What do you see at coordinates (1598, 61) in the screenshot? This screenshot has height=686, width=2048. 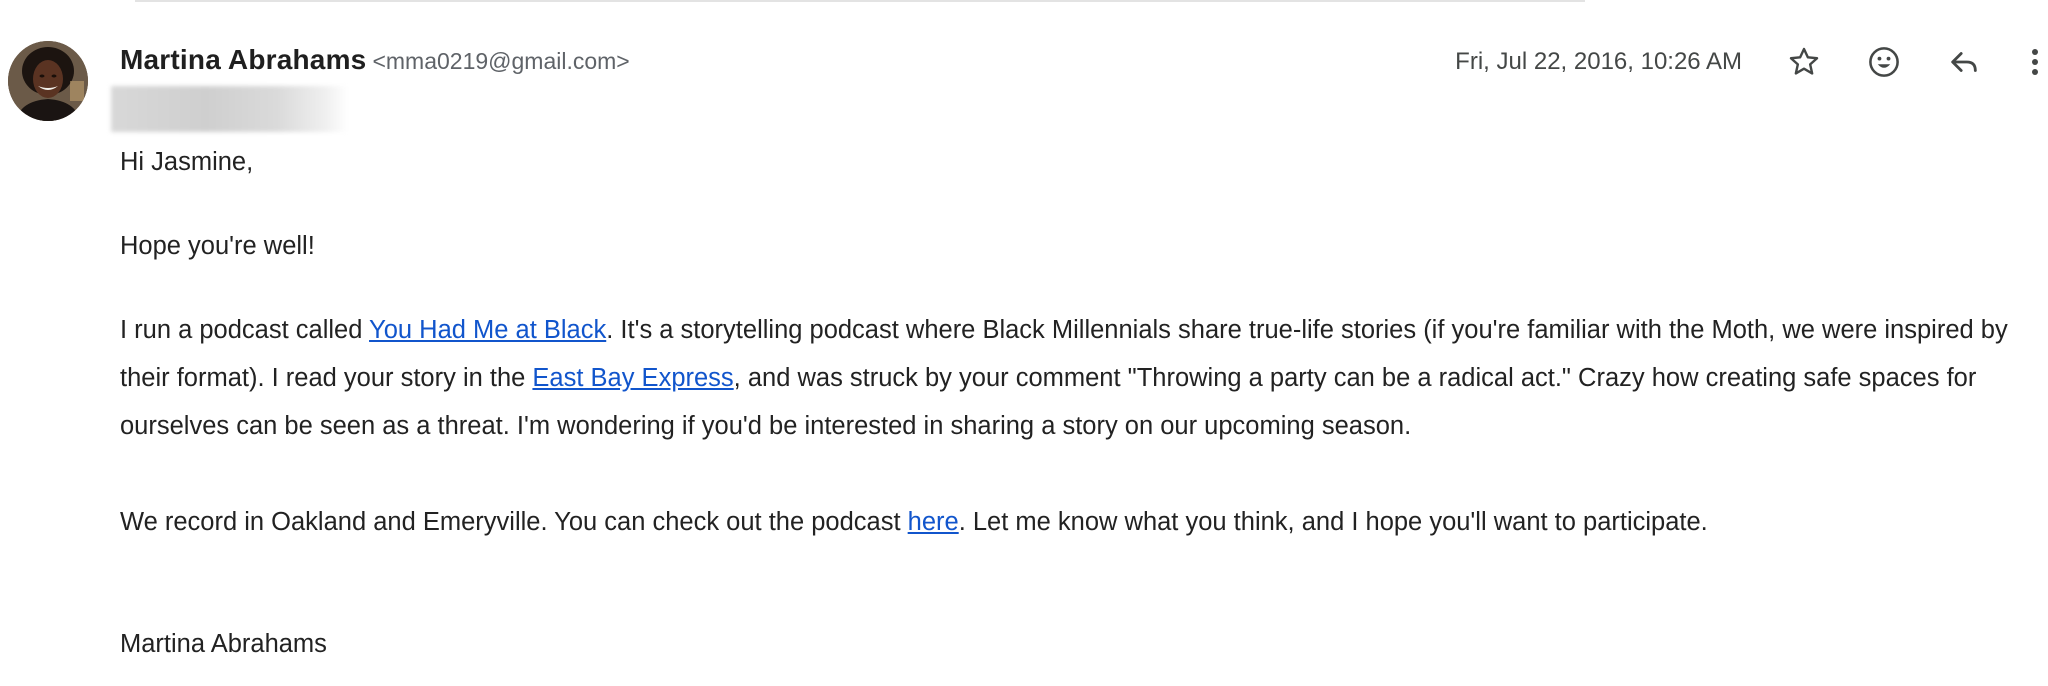 I see `message-date: Fri, Jul 22, 2016, 10:26 AM` at bounding box center [1598, 61].